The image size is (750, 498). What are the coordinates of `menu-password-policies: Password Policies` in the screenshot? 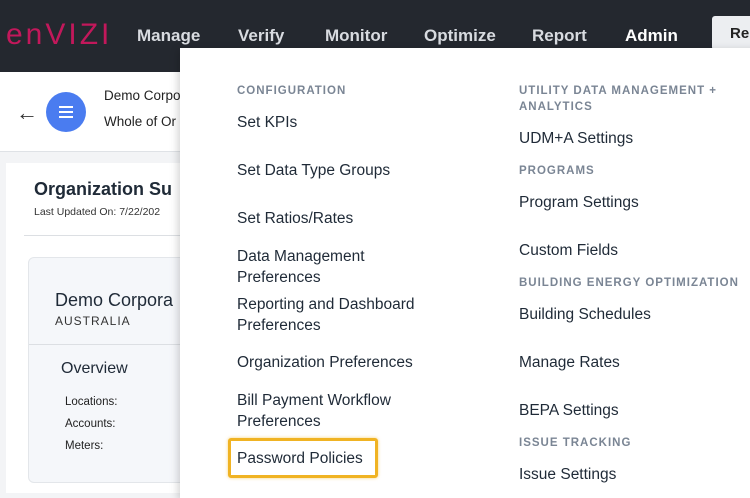 It's located at (300, 458).